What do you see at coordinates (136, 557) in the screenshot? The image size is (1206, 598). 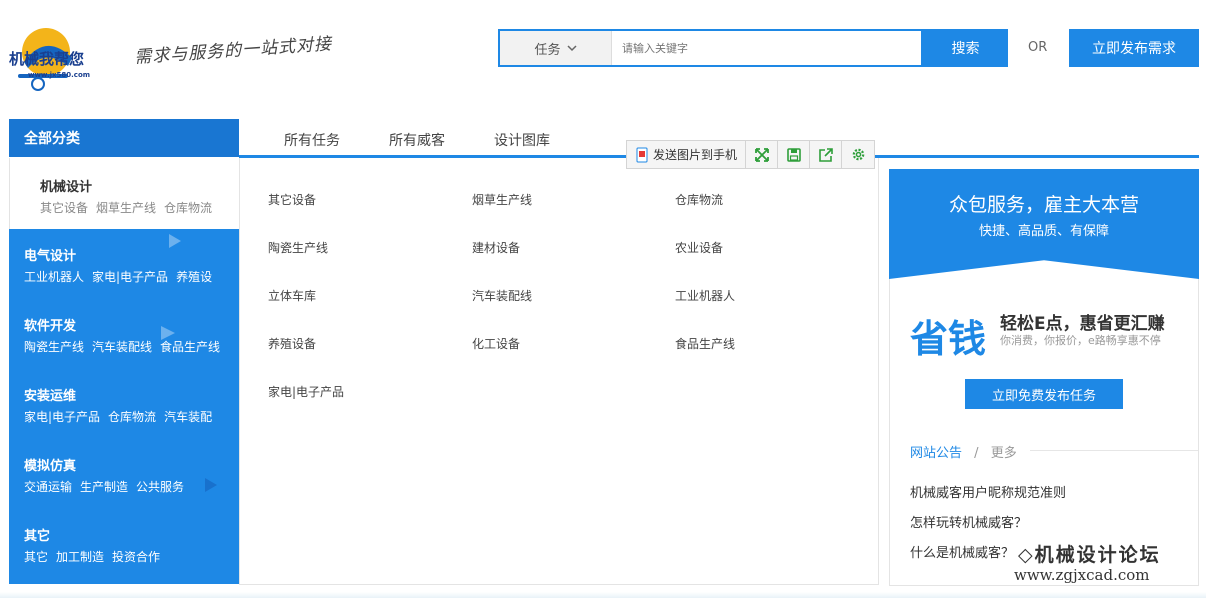 I see `menu-sub-link: 投资合作` at bounding box center [136, 557].